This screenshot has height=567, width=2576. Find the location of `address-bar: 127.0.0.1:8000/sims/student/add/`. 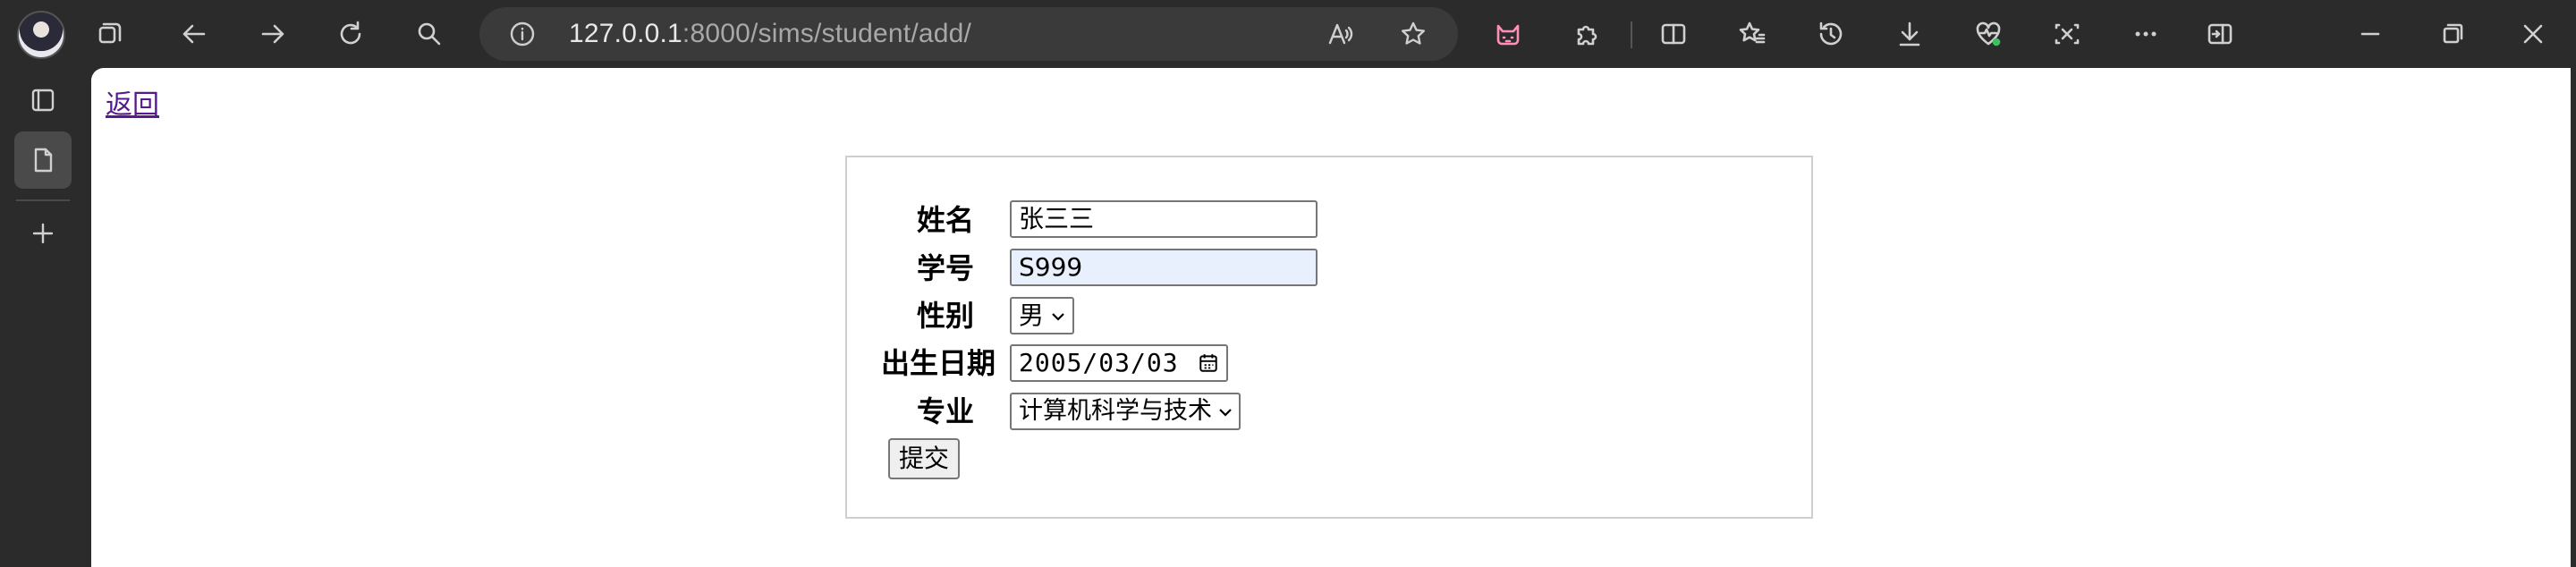

address-bar: 127.0.0.1:8000/sims/student/add/ is located at coordinates (968, 34).